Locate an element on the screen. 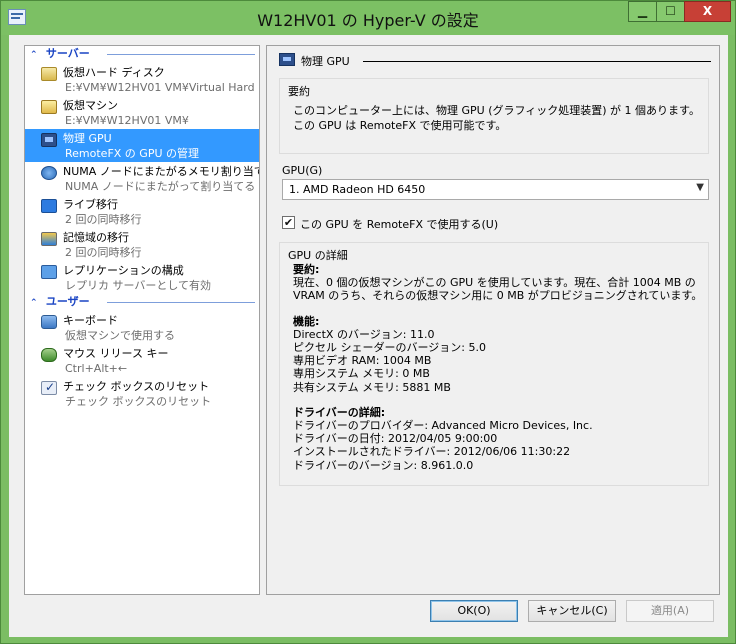 The height and width of the screenshot is (644, 736). numa-icon is located at coordinates (49, 173).